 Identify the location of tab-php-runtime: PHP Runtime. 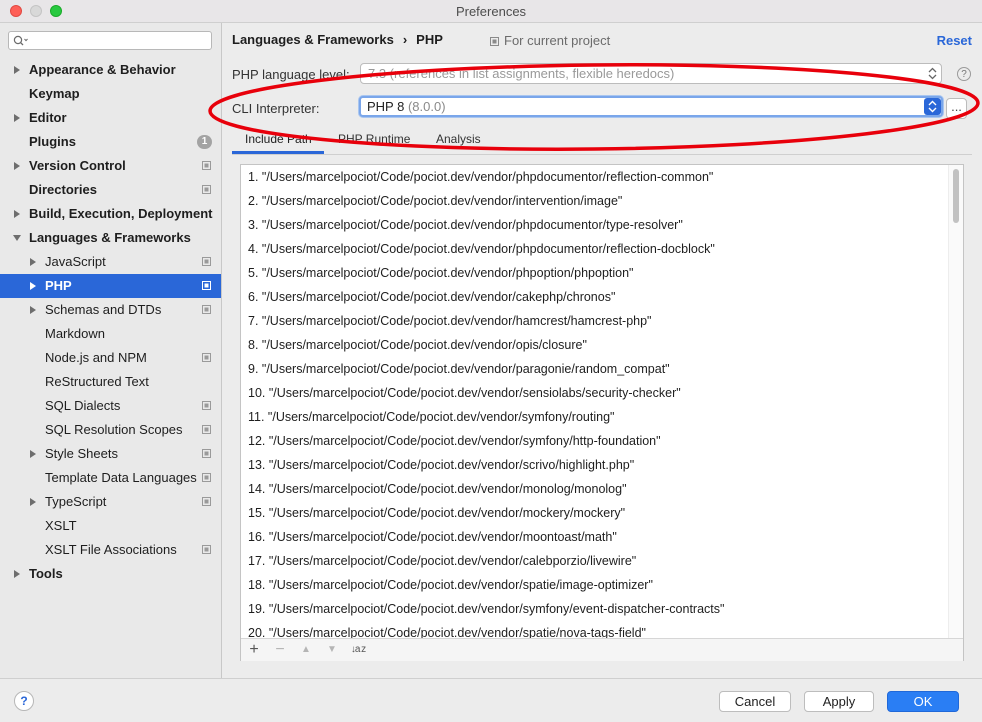
(374, 139).